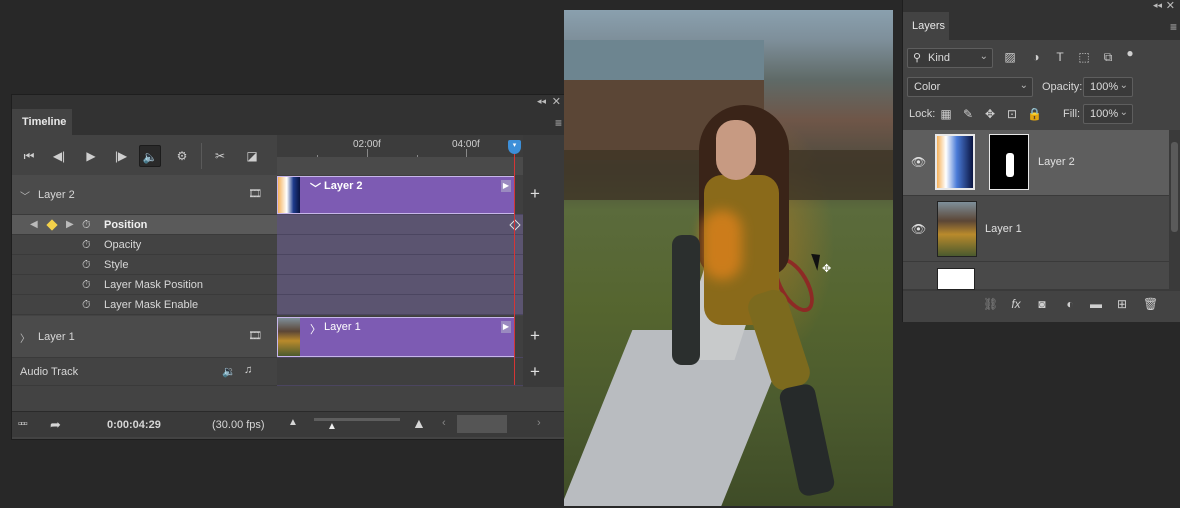 The height and width of the screenshot is (508, 1180). What do you see at coordinates (1016, 304) in the screenshot?
I see `fx-icon: fx` at bounding box center [1016, 304].